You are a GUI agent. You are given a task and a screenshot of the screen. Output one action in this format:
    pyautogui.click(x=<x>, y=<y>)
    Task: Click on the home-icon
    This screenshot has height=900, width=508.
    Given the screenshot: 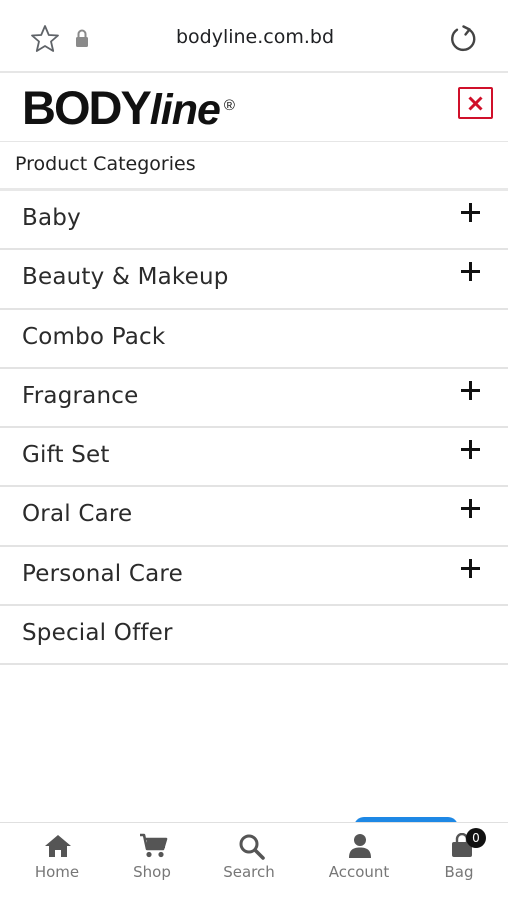 What is the action you would take?
    pyautogui.click(x=58, y=846)
    